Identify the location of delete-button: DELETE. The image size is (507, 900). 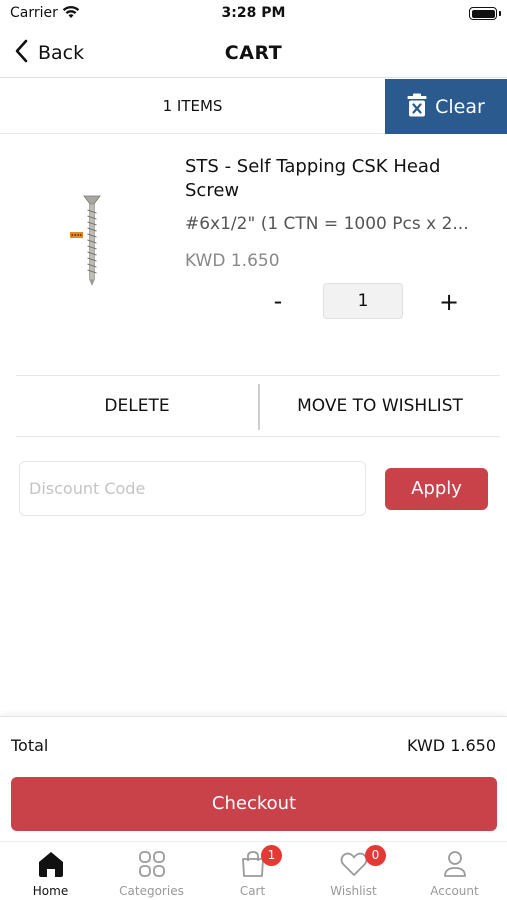
(137, 406).